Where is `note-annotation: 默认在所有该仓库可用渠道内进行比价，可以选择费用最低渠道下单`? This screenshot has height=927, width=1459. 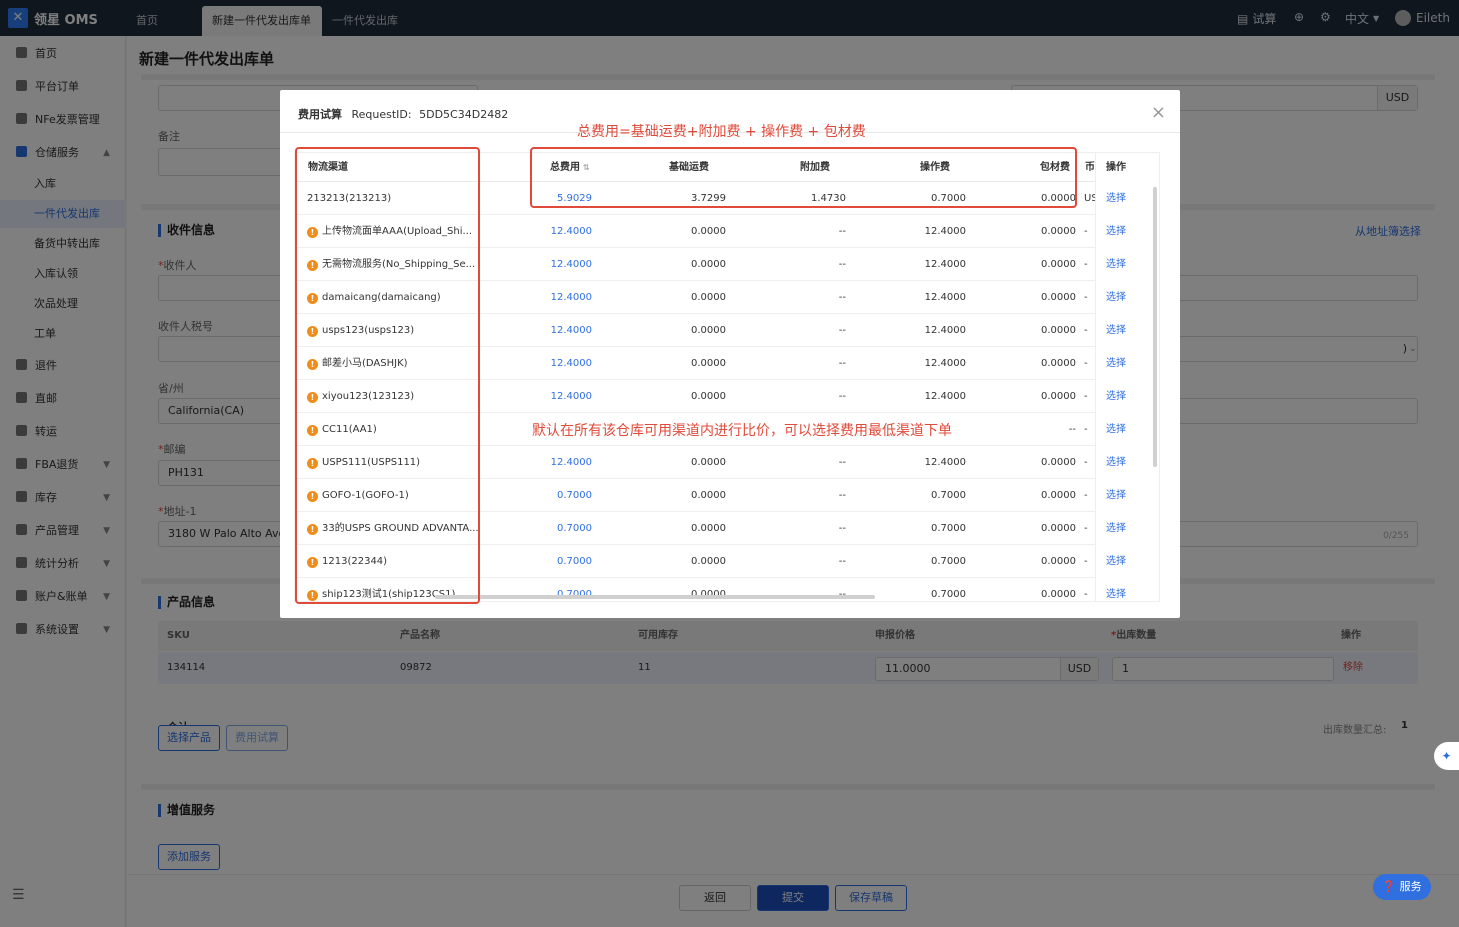
note-annotation: 默认在所有该仓库可用渠道内进行比价，可以选择费用最低渠道下单 is located at coordinates (742, 431).